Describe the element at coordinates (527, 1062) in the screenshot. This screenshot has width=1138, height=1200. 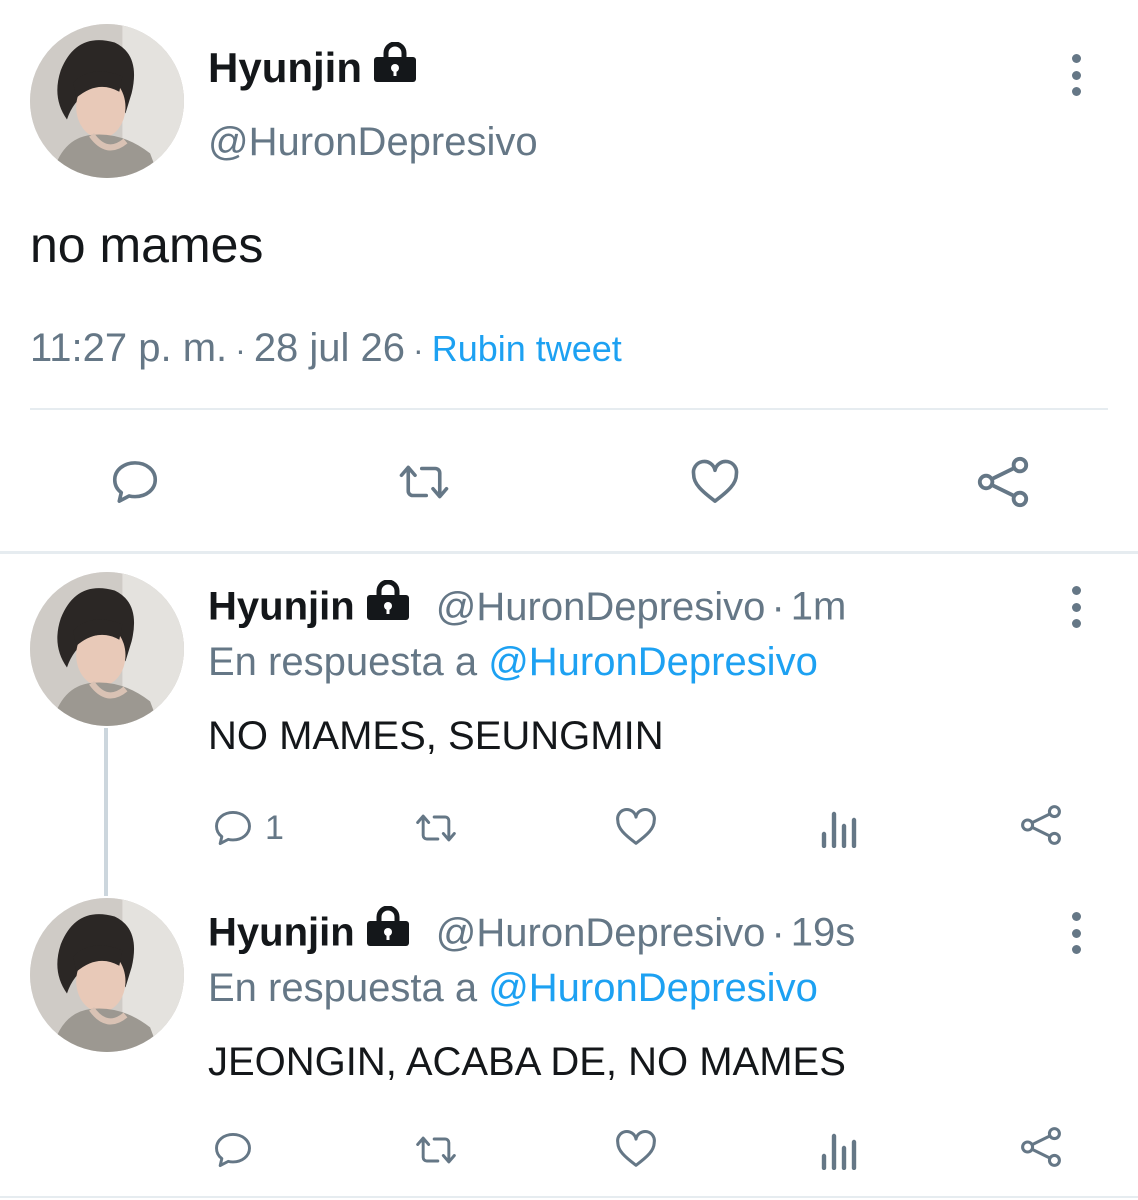
I see `tweet-text: JEONGIN, ACABA DE, NO MAMES` at that location.